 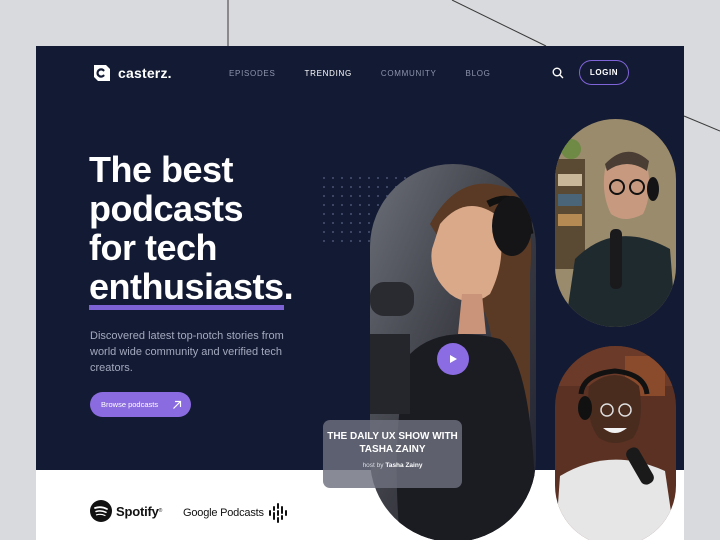 What do you see at coordinates (392, 443) in the screenshot?
I see `featured-show-title: THE DAILY UX SHOW WITH TASHA ZAINY` at bounding box center [392, 443].